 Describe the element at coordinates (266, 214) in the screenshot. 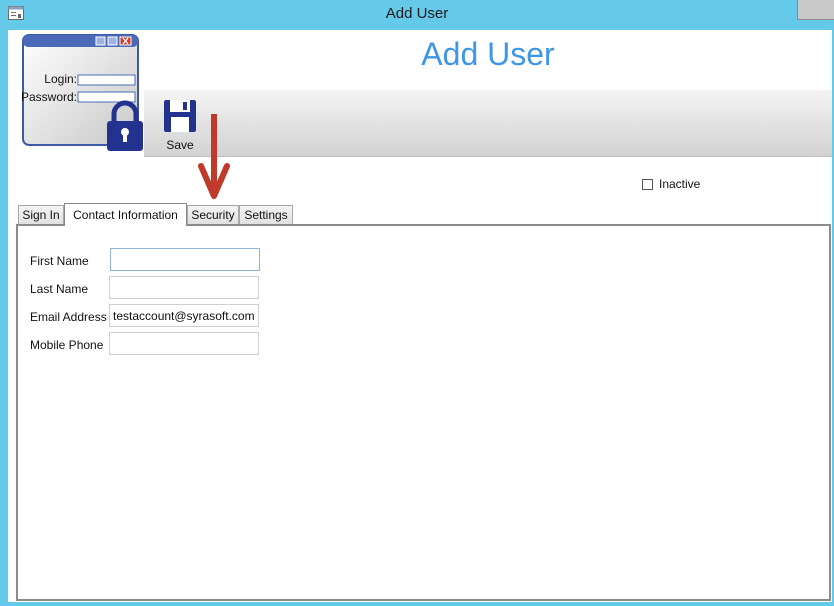

I see `tab-settings: Settings` at that location.